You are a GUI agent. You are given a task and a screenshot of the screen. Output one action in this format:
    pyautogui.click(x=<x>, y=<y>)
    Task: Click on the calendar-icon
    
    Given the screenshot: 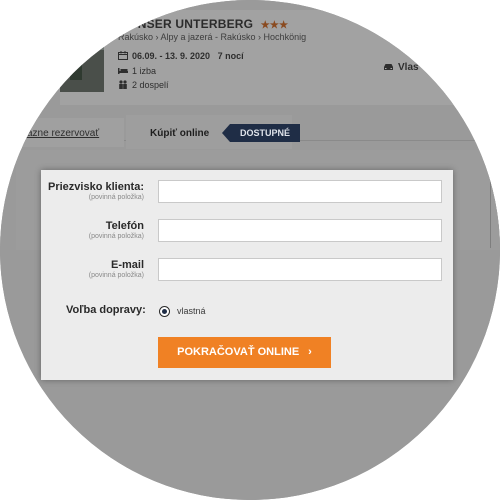 What is the action you would take?
    pyautogui.click(x=123, y=55)
    